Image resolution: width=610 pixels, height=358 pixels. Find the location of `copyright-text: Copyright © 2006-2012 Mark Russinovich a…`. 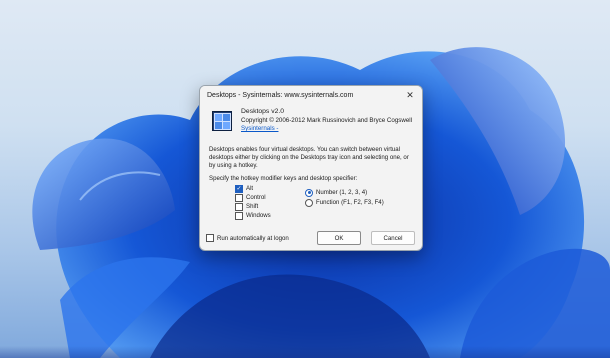

copyright-text: Copyright © 2006-2012 Mark Russinovich a… is located at coordinates (327, 120).